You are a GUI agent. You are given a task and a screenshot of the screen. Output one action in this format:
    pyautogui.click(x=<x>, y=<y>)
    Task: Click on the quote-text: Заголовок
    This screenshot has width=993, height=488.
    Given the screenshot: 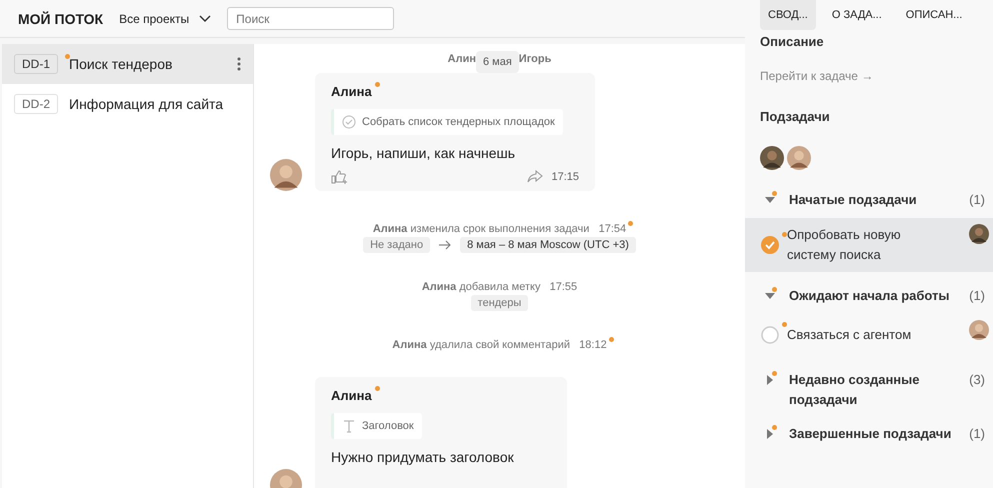 What is the action you would take?
    pyautogui.click(x=388, y=426)
    